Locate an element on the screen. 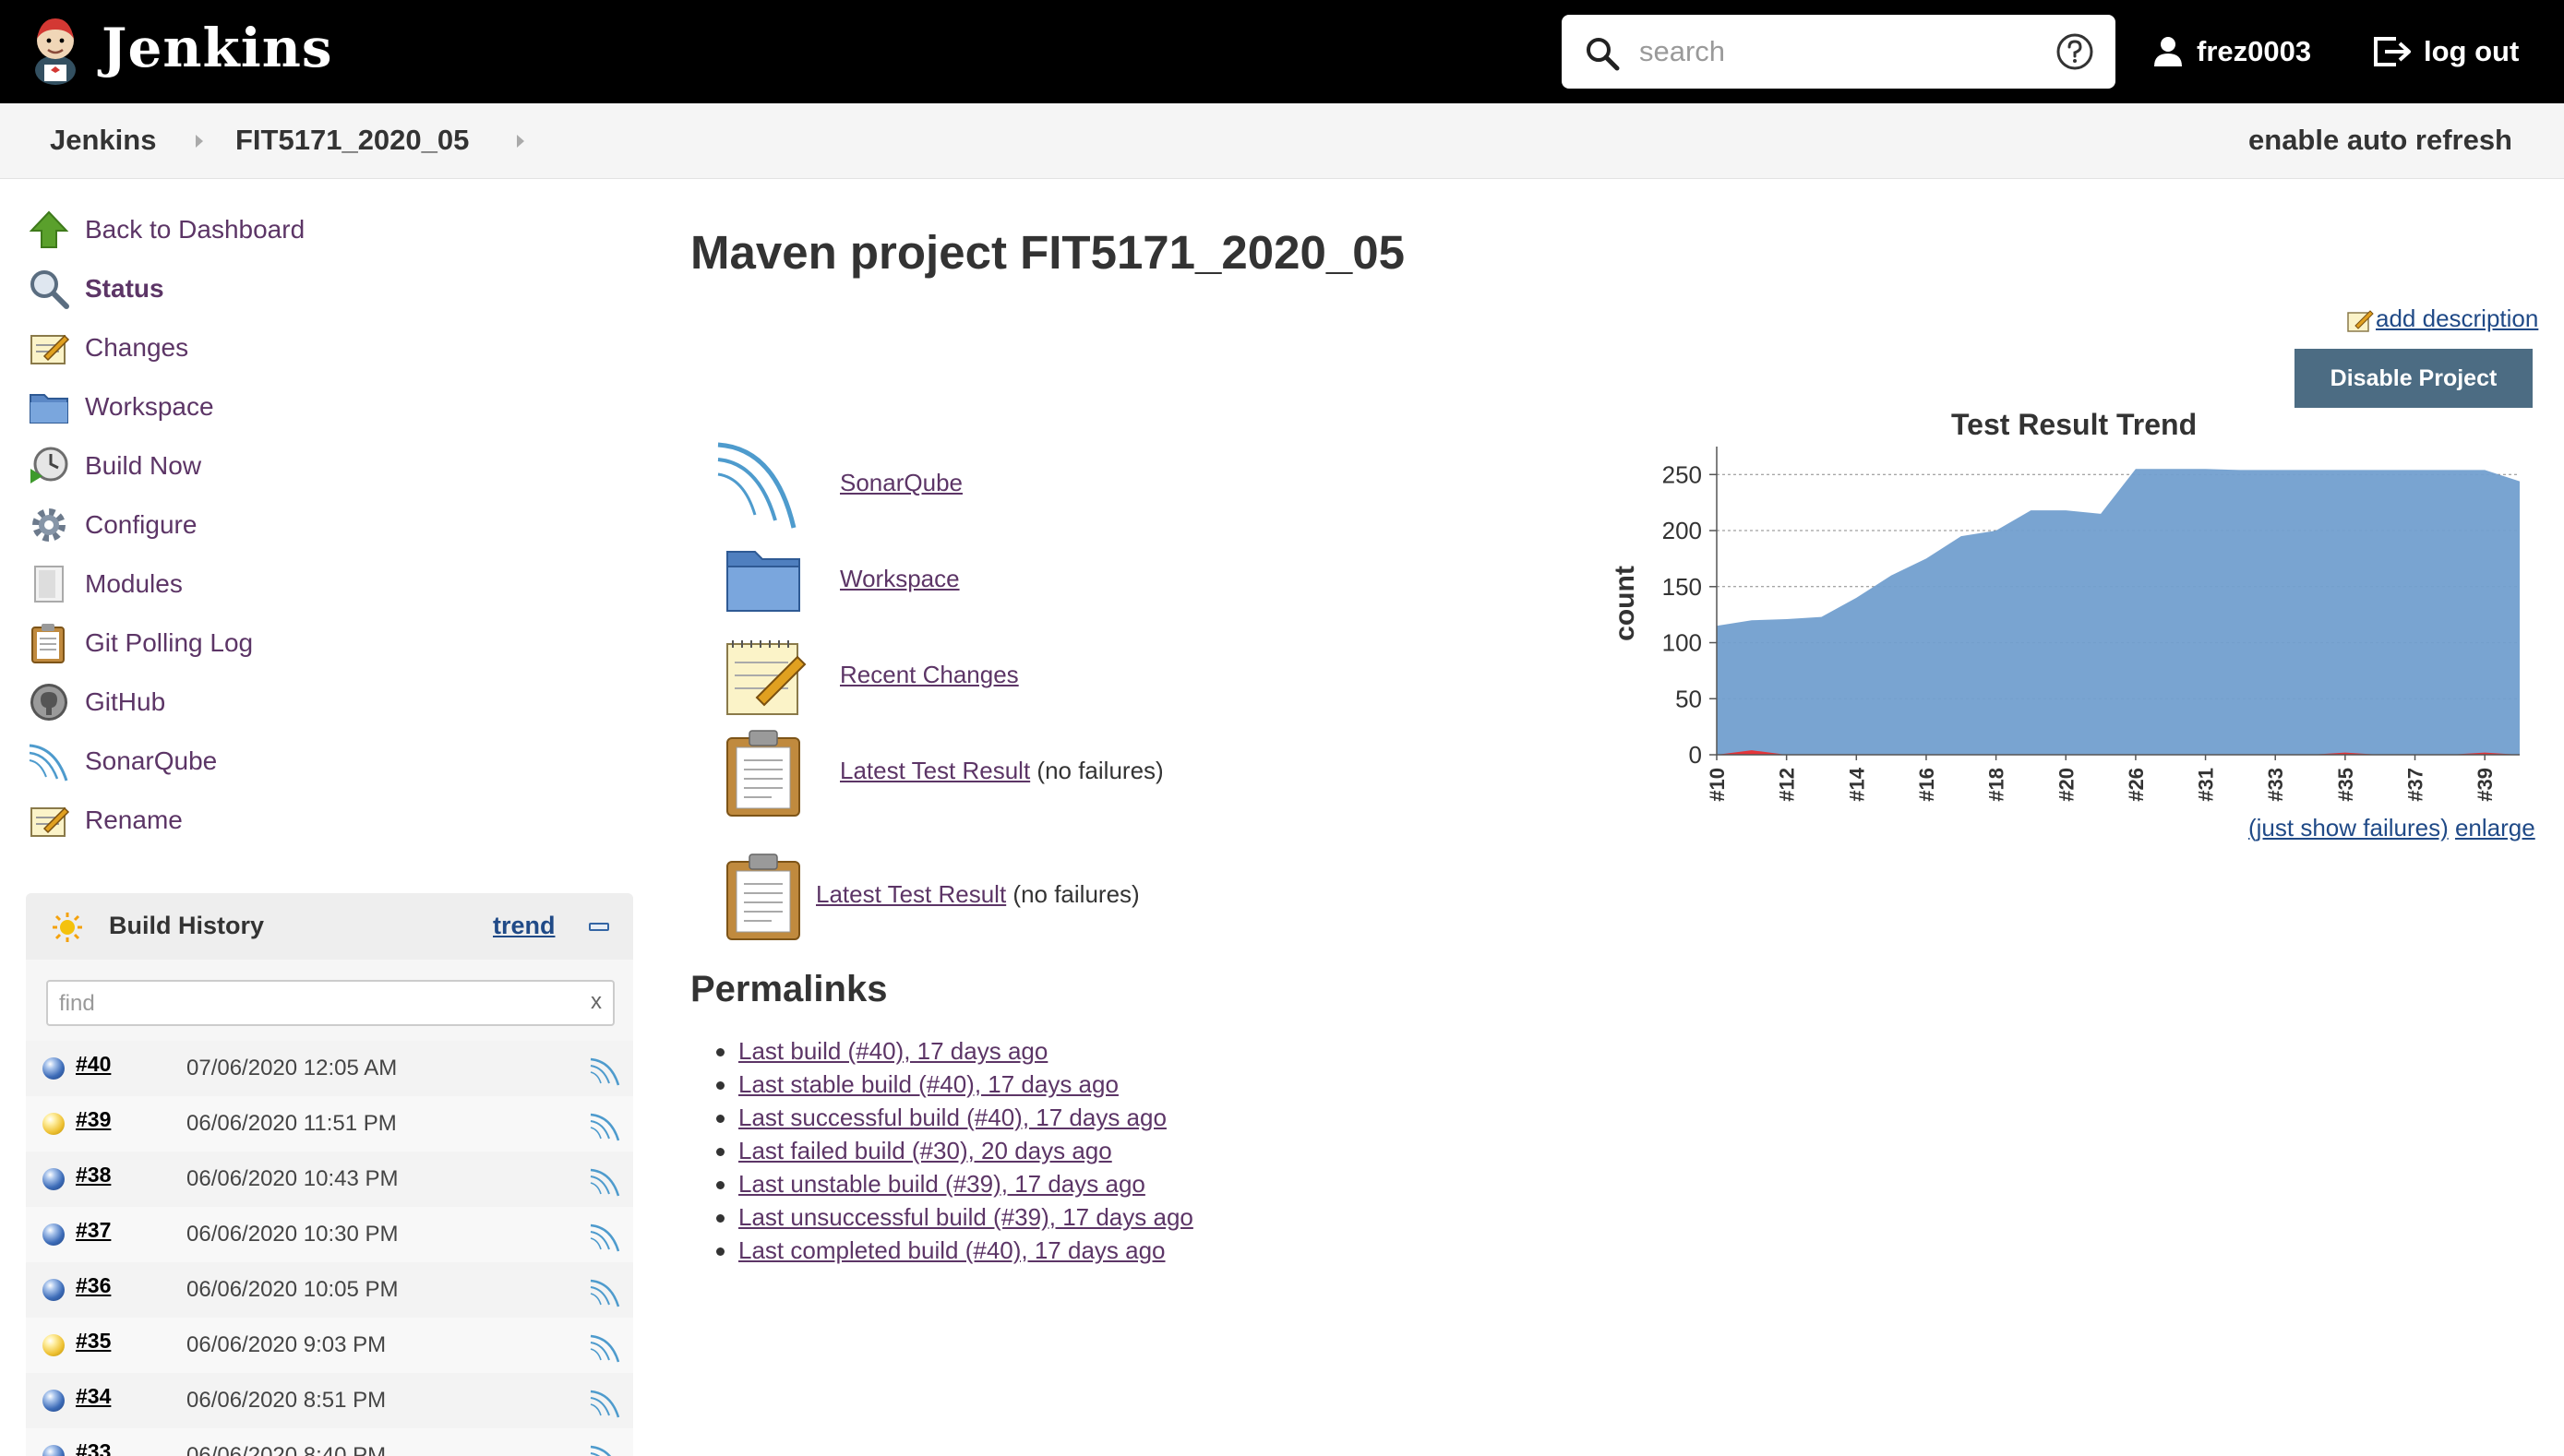  permalink-last-successful-build: Last successful build (#40), 17 days ago is located at coordinates (952, 1117).